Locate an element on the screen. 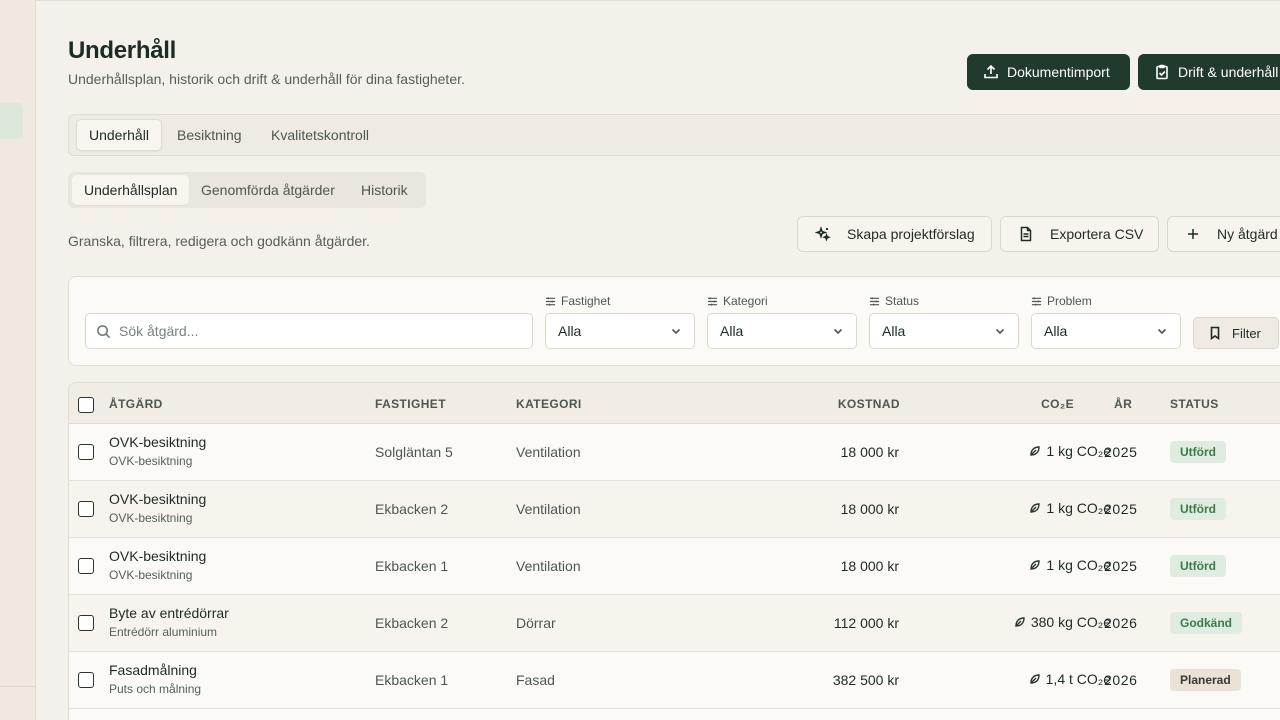 The width and height of the screenshot is (1280, 720). column-kategori: KATEGORI is located at coordinates (549, 404).